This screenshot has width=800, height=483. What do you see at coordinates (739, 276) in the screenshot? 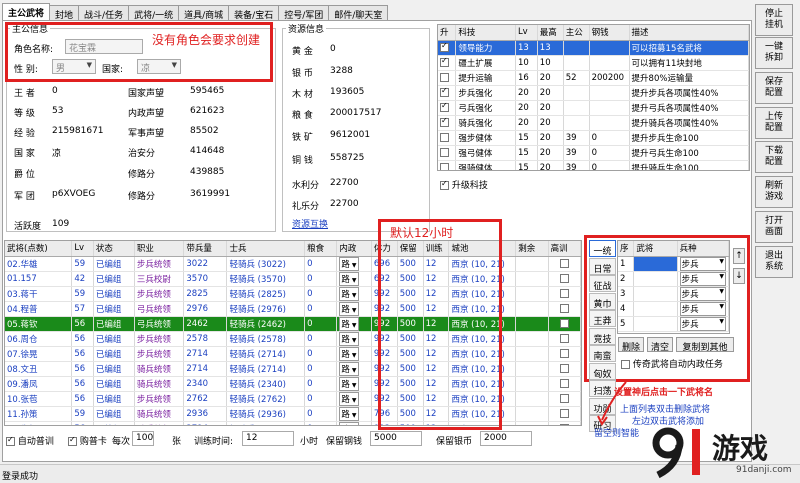
I see `move-down-button: ↓` at bounding box center [739, 276].